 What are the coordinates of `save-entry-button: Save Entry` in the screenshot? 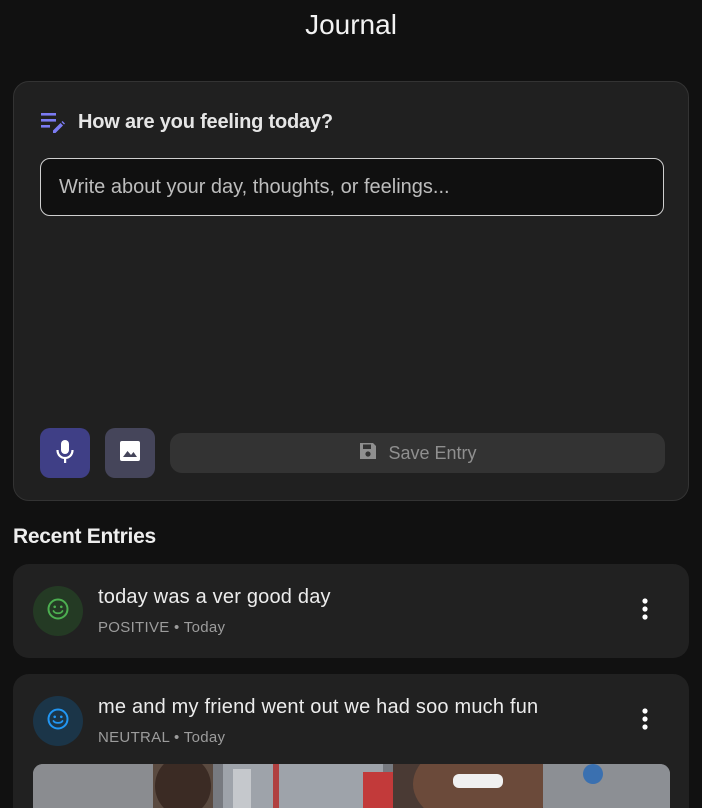 It's located at (417, 453).